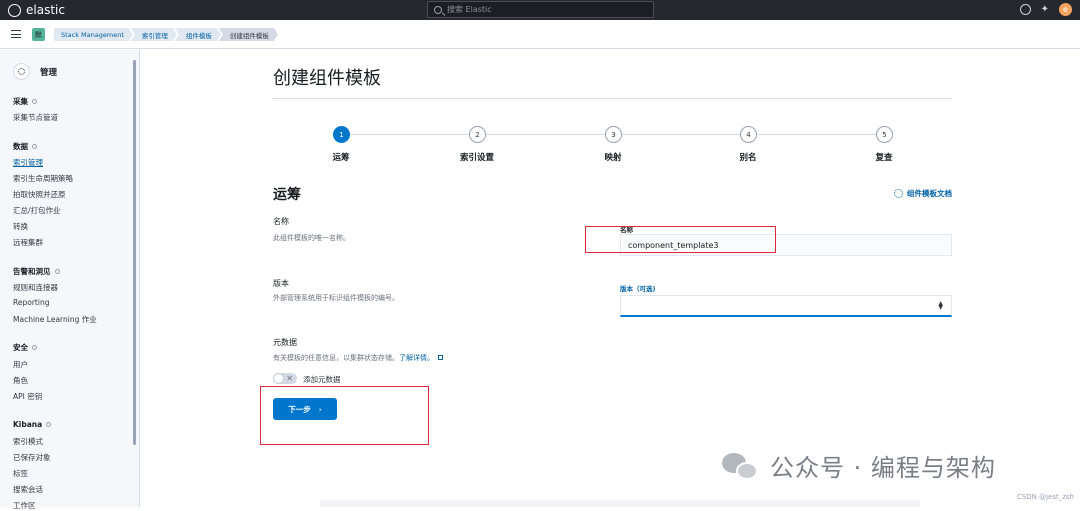 This screenshot has height=511, width=1080. I want to click on bottom-bar, so click(620, 503).